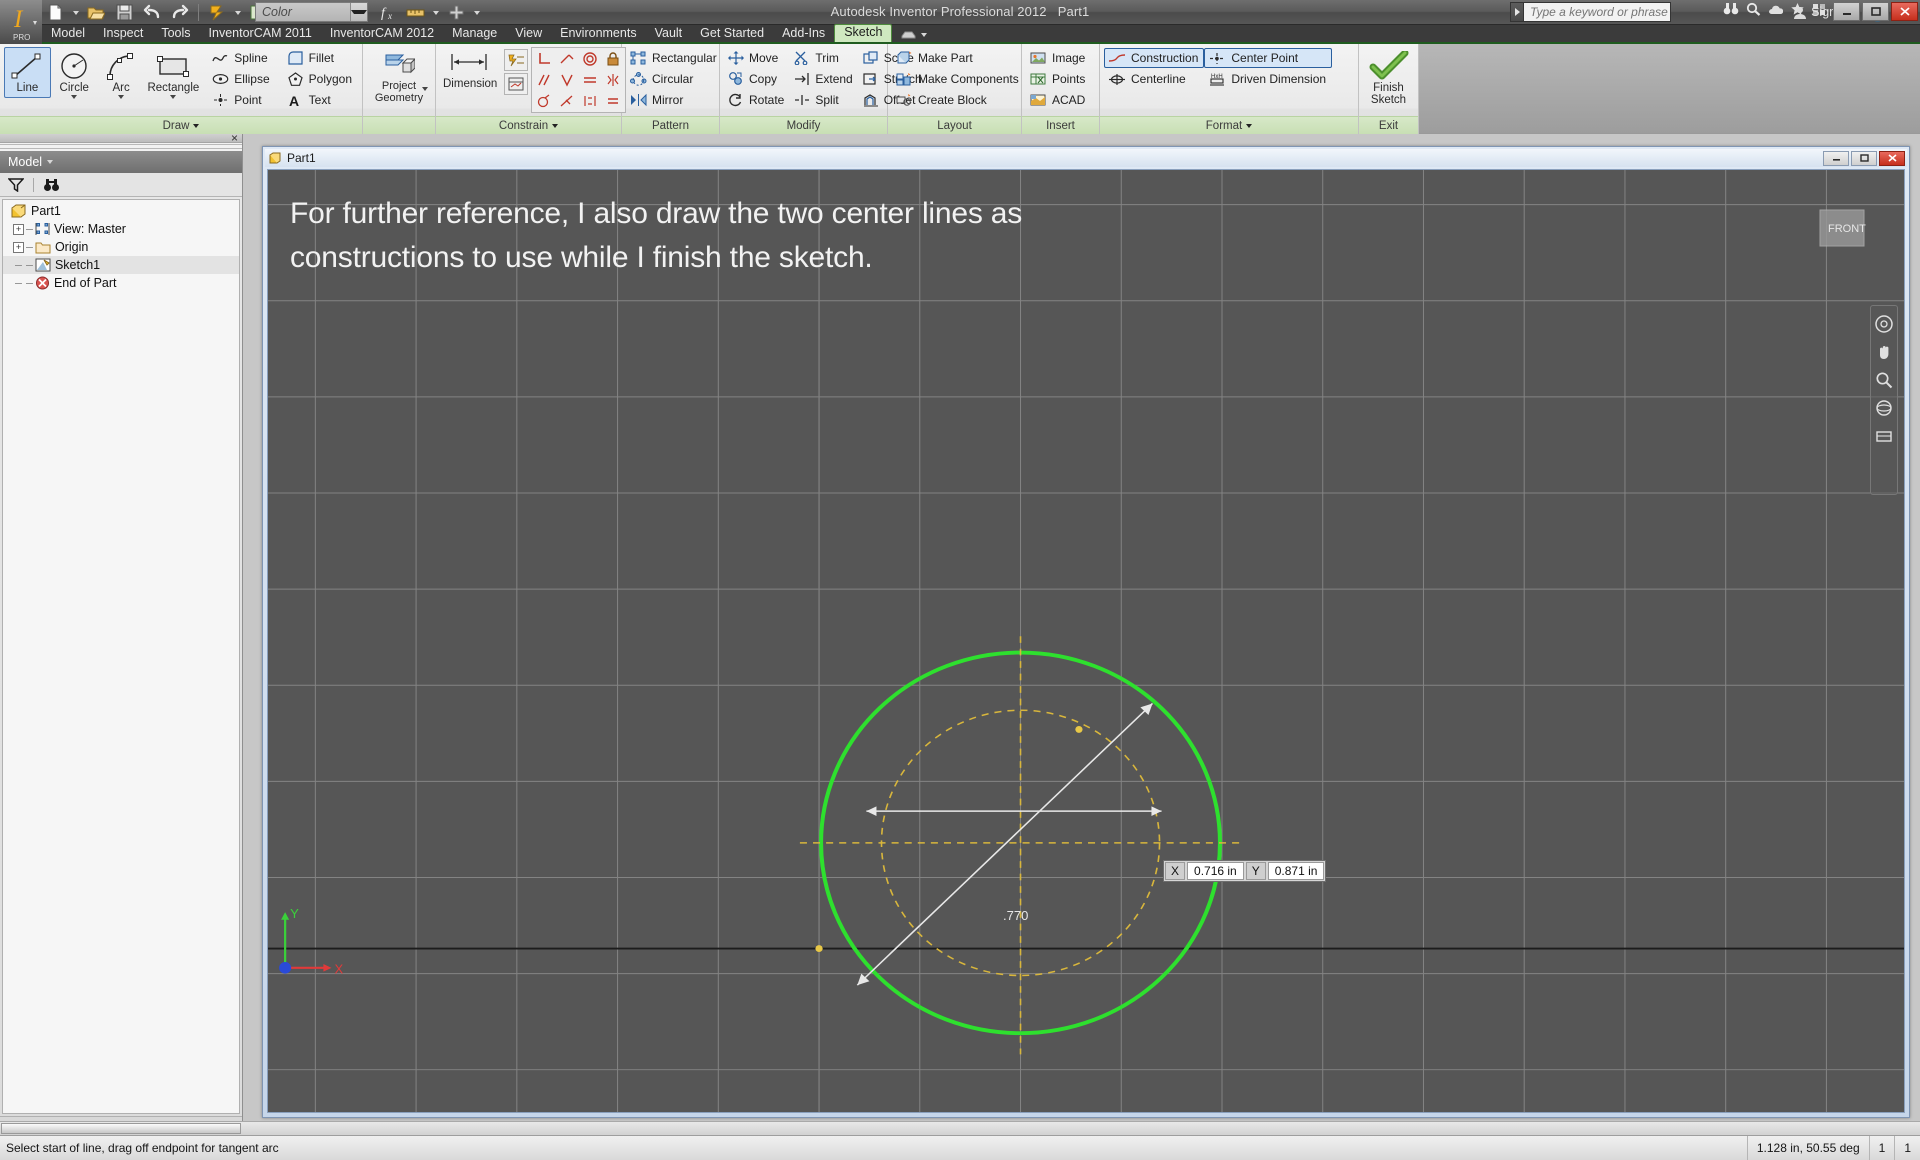 The image size is (1920, 1160). I want to click on search-box, so click(1597, 12).